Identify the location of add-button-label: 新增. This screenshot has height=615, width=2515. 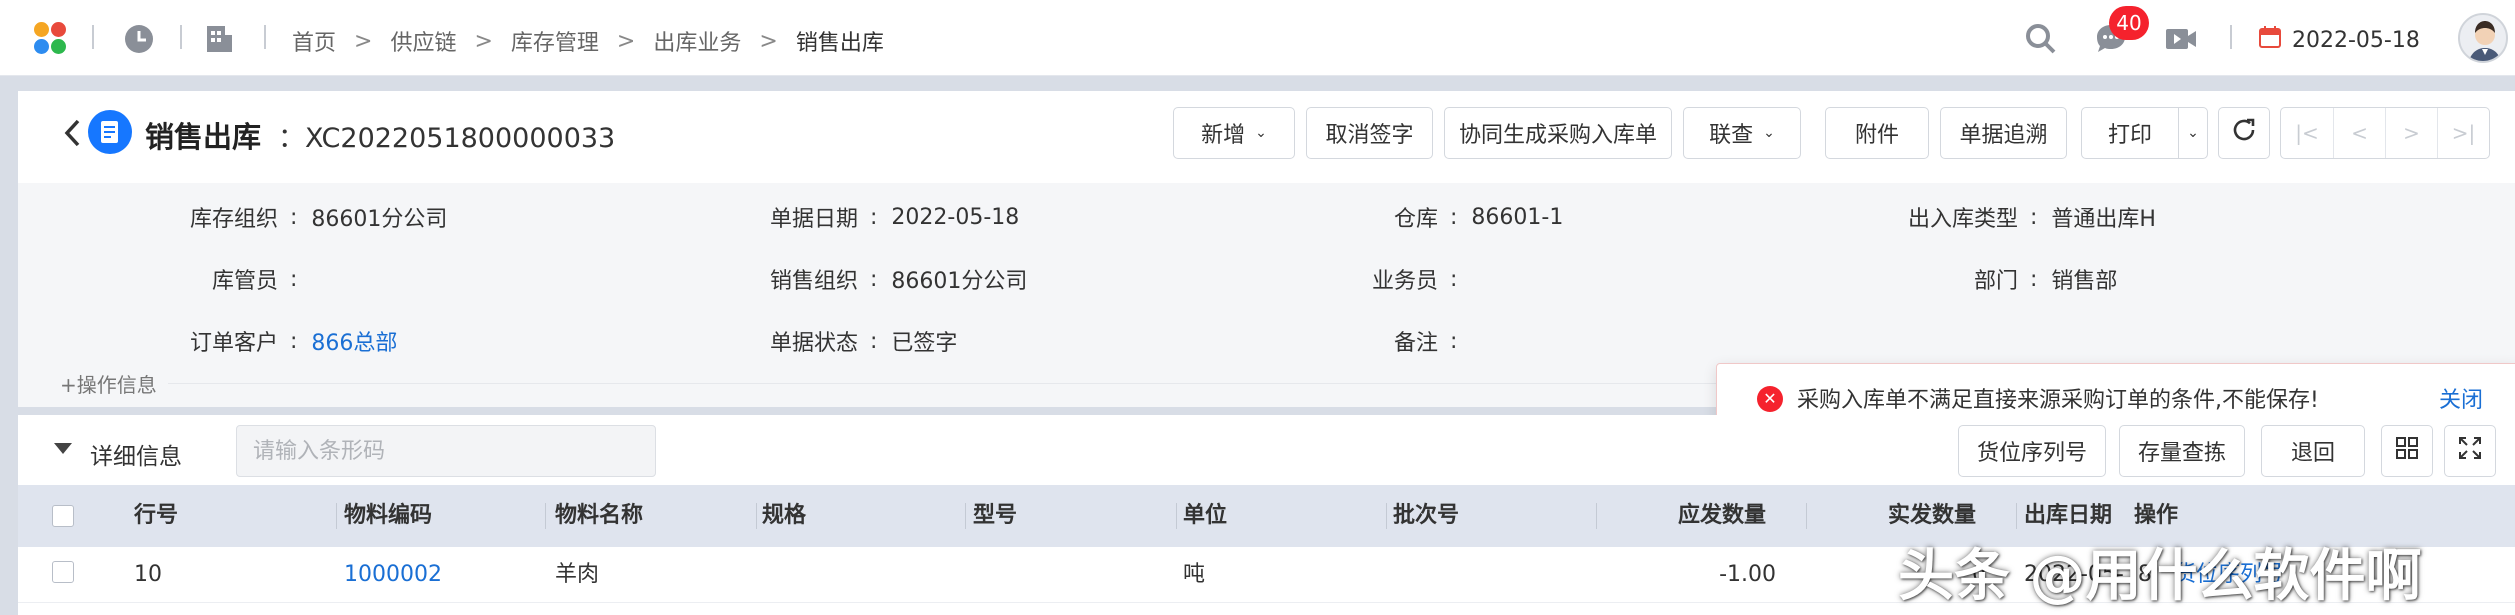
(1223, 135).